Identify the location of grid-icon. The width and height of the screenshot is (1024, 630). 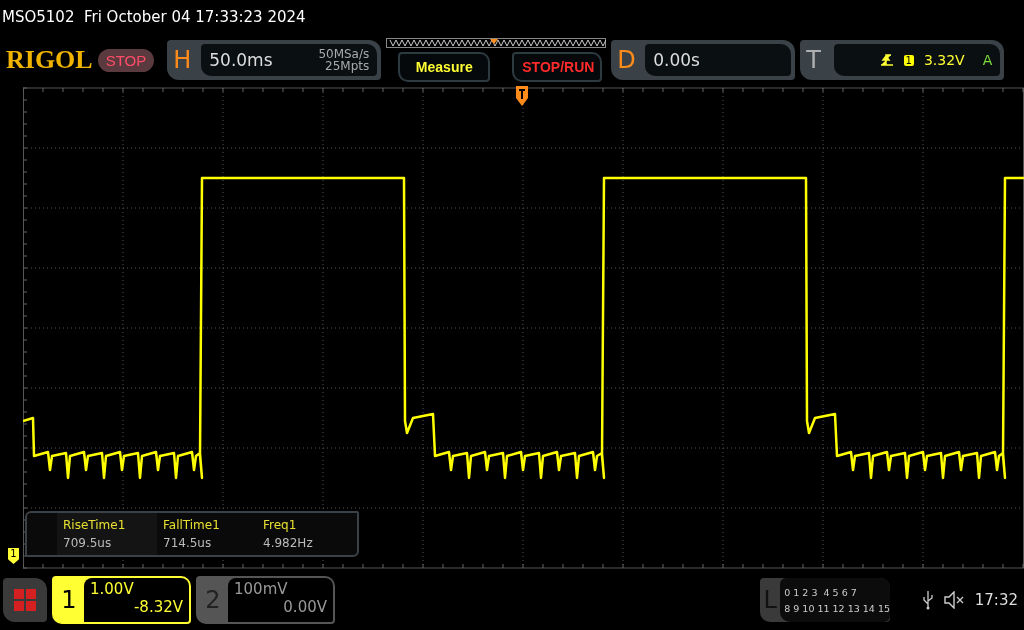
(25, 600).